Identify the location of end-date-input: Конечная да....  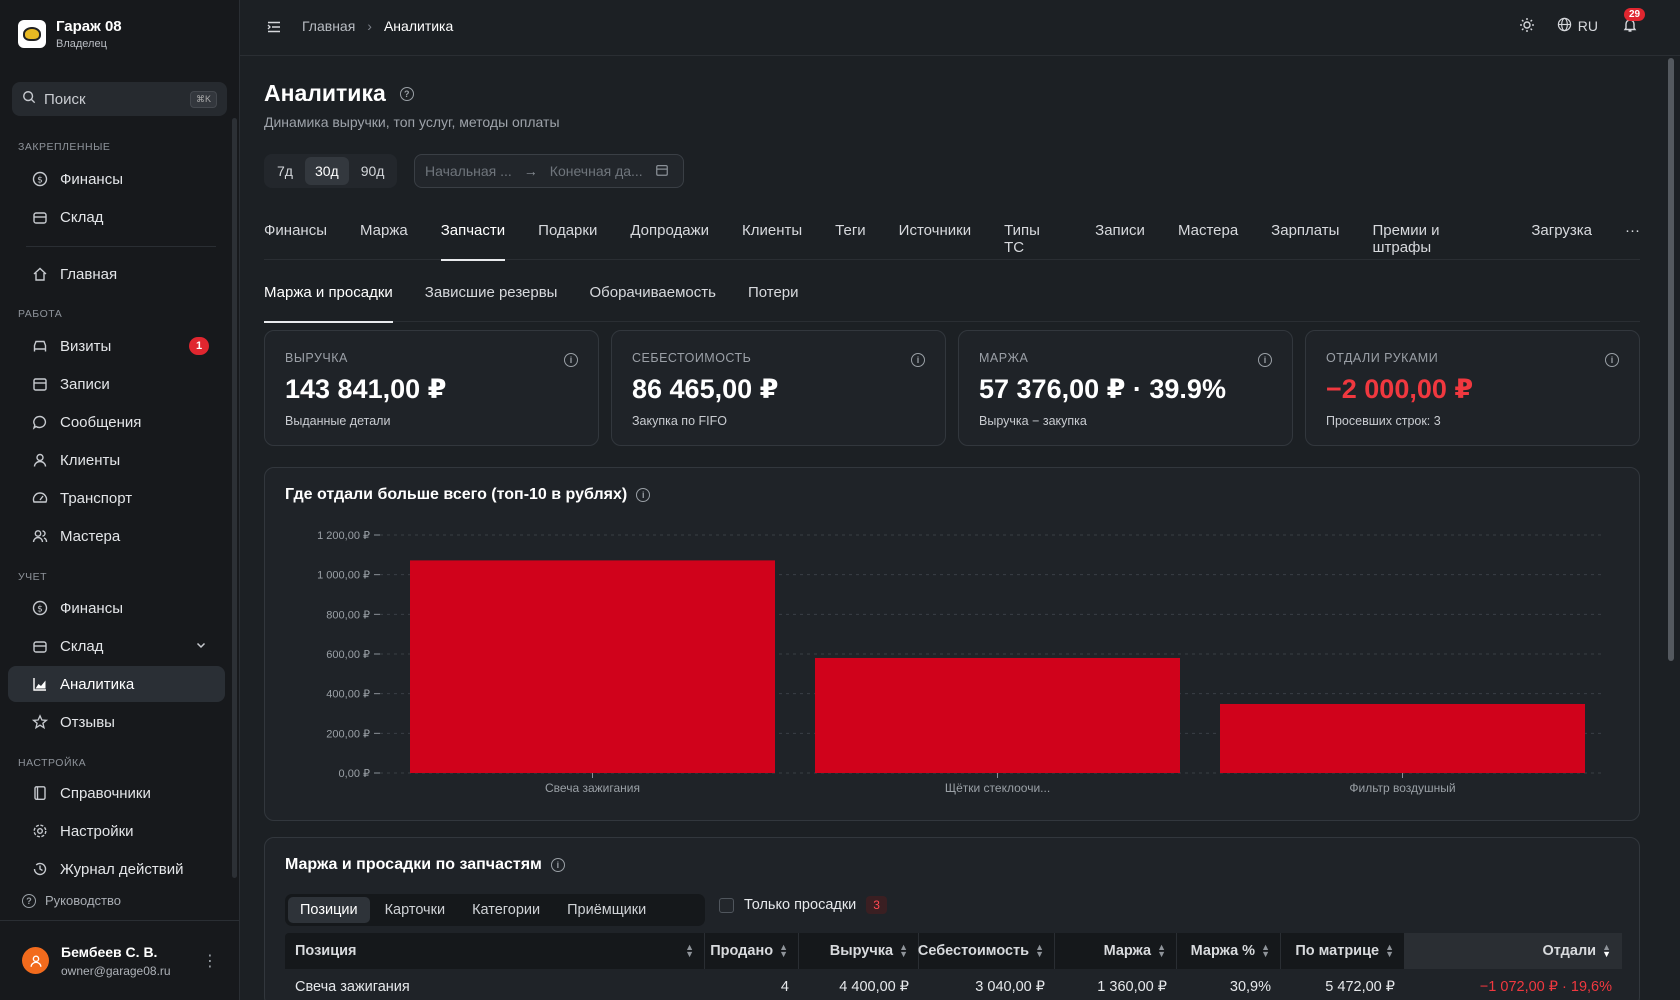
(596, 171).